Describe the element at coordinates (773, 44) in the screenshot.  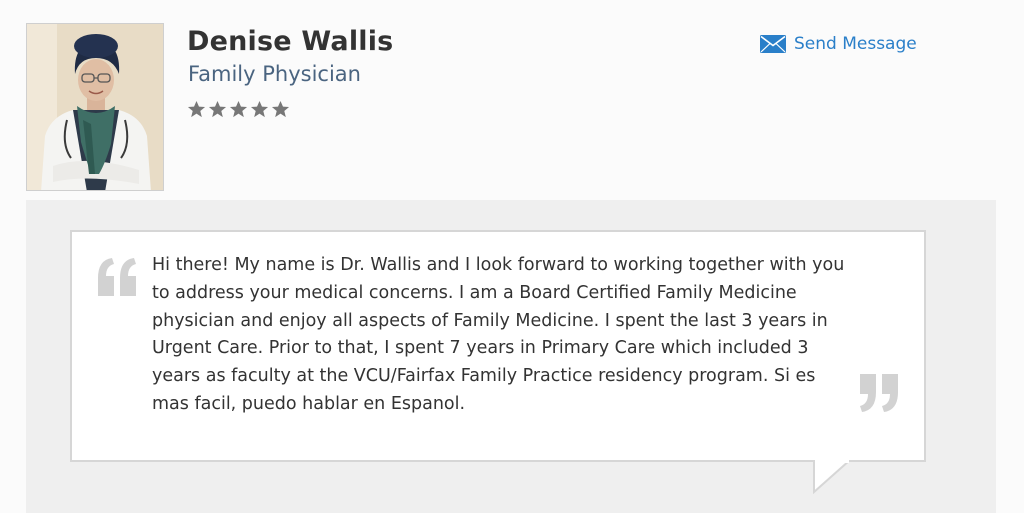
I see `envelope-icon` at that location.